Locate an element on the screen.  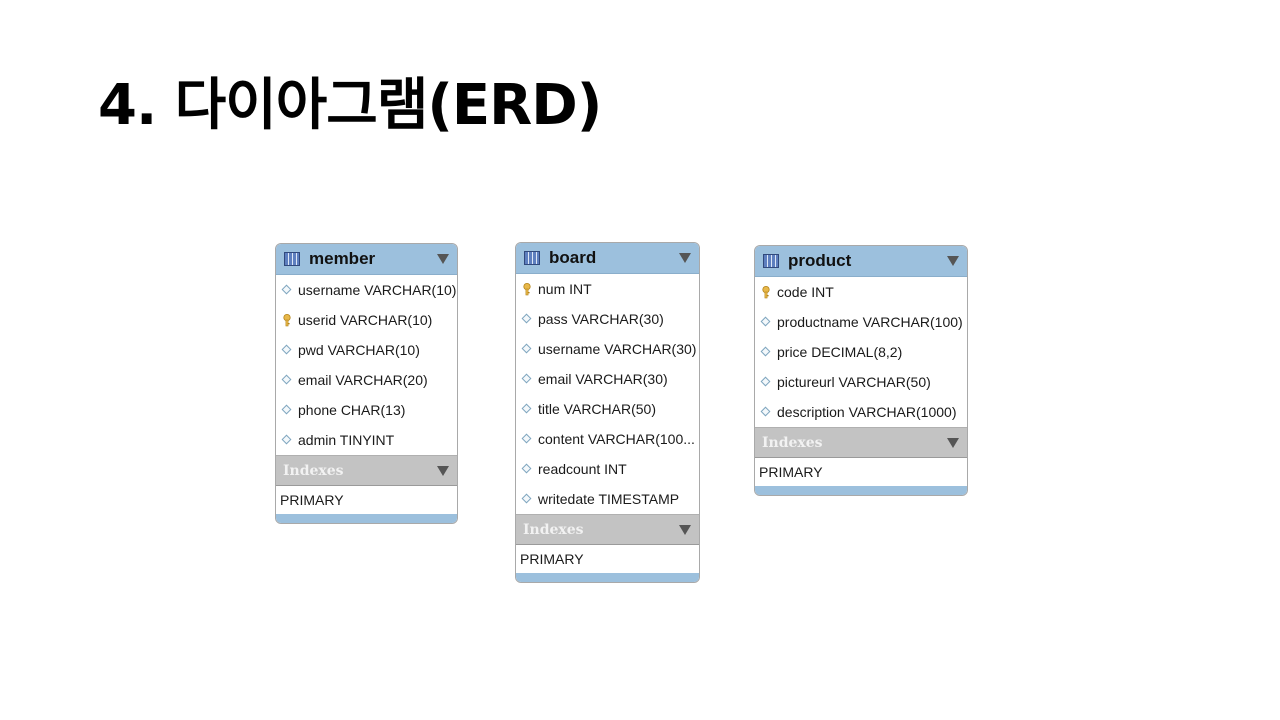
column-row: email VARCHAR(30) is located at coordinates (607, 379).